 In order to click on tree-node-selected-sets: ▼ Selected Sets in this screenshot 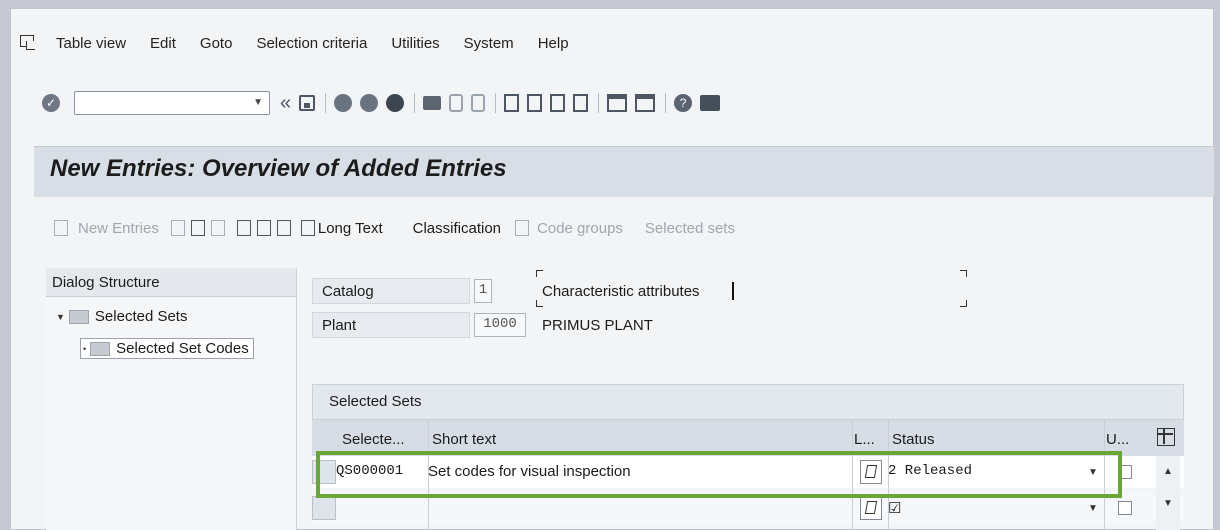, I will do `click(121, 316)`.